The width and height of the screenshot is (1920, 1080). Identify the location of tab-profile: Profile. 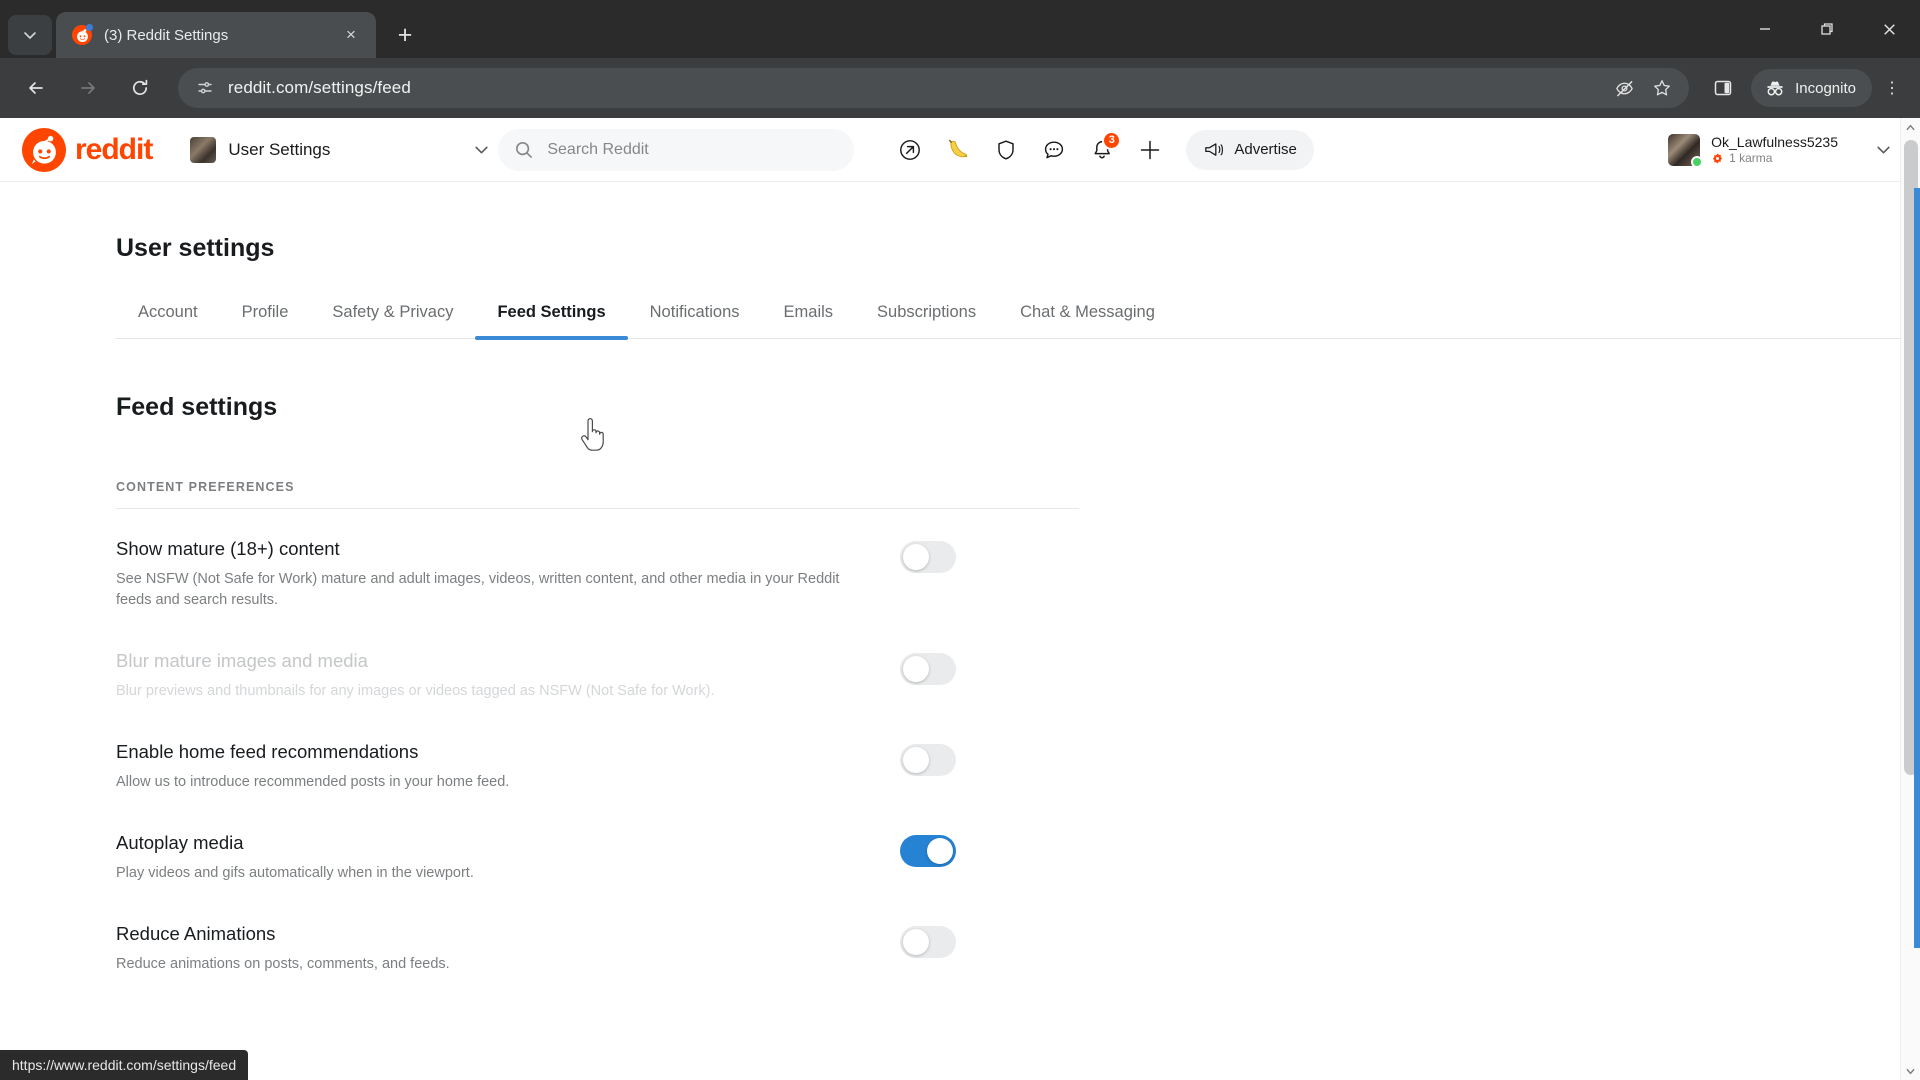
(265, 317).